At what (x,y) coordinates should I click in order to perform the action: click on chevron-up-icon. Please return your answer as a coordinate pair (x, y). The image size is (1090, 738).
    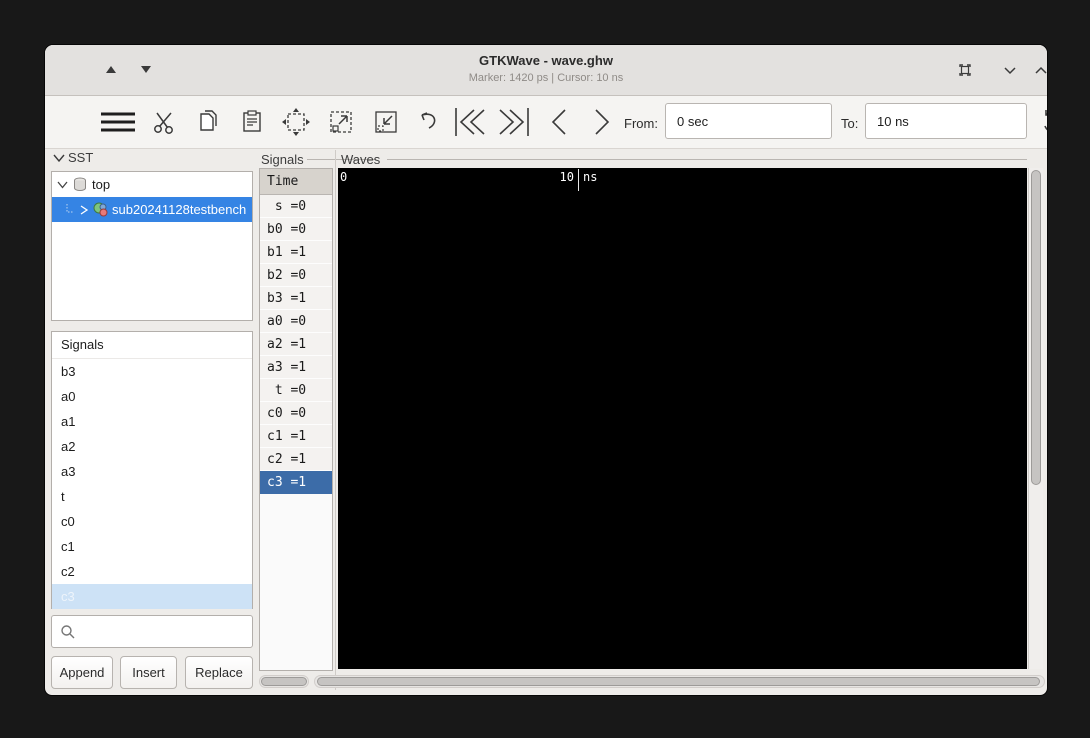
    Looking at the image, I should click on (1041, 70).